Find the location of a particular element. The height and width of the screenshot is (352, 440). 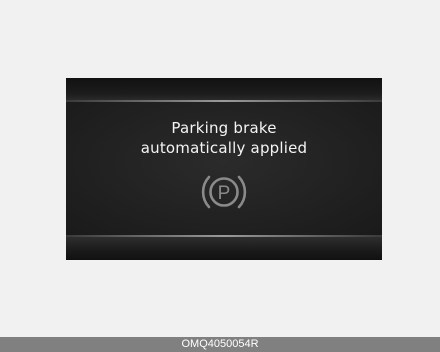

parking-letter: P is located at coordinates (224, 193).